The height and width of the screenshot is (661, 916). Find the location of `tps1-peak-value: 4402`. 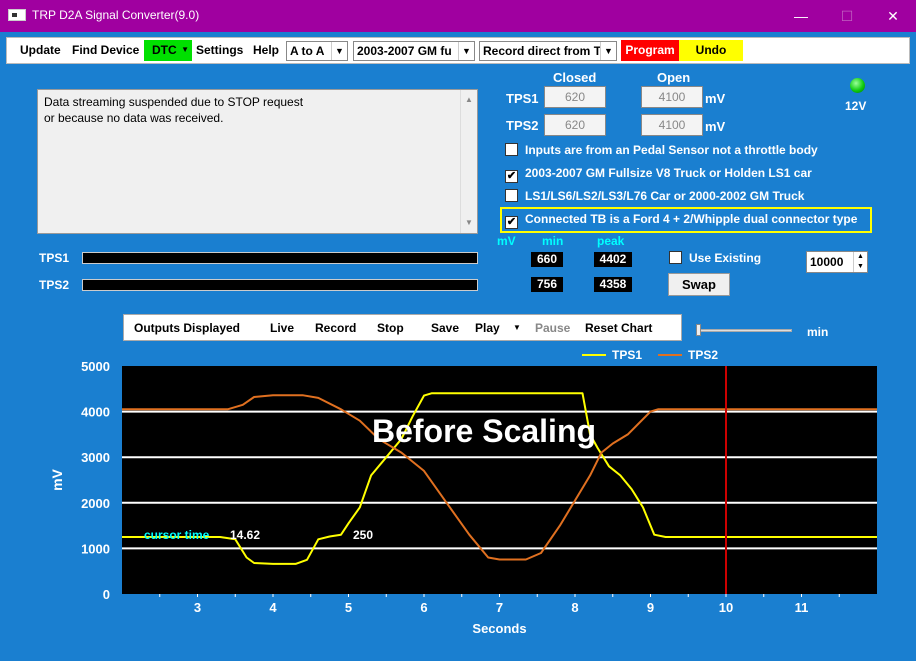

tps1-peak-value: 4402 is located at coordinates (613, 259).